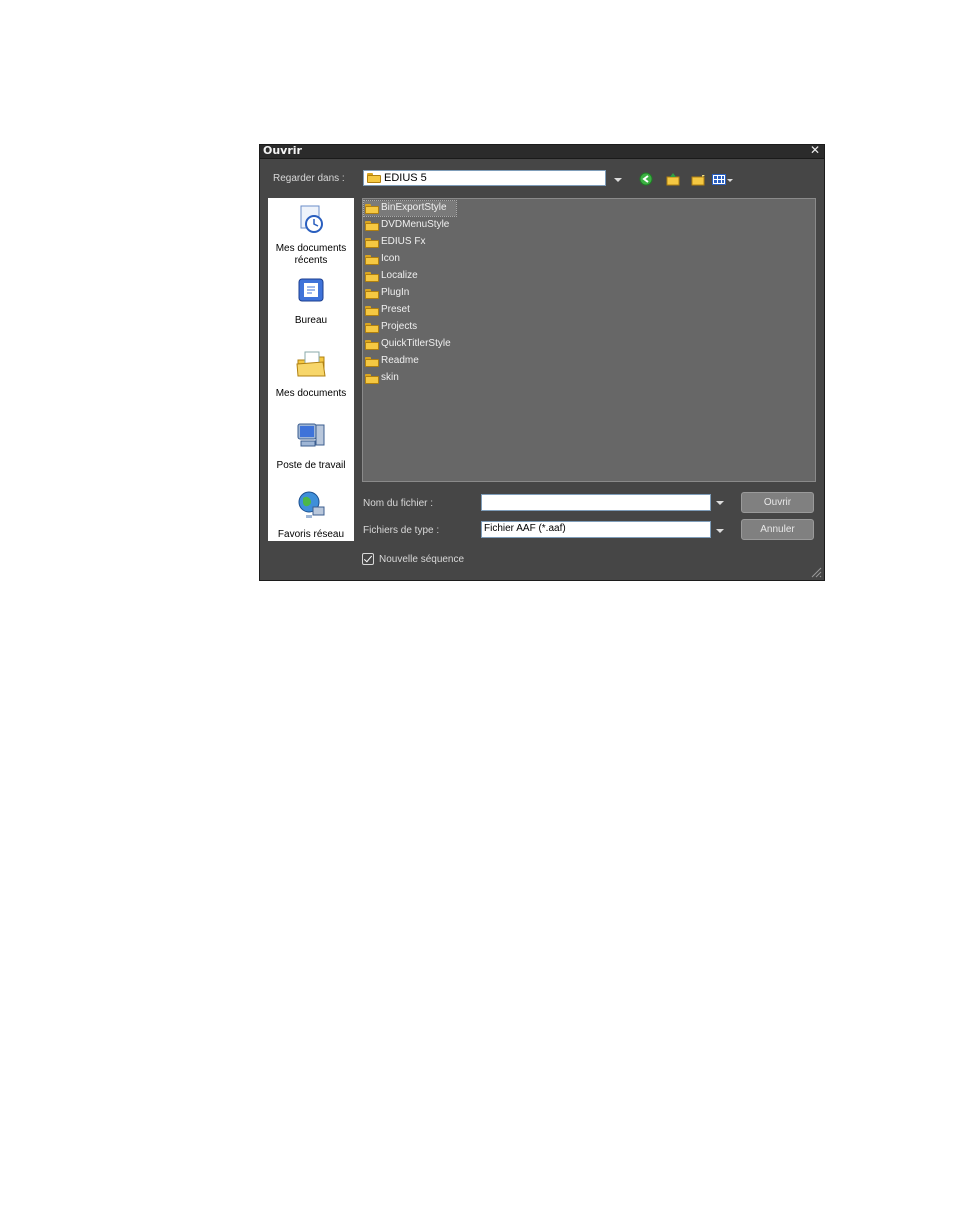 This screenshot has width=954, height=1227. I want to click on open-button: Ouvrir, so click(777, 502).